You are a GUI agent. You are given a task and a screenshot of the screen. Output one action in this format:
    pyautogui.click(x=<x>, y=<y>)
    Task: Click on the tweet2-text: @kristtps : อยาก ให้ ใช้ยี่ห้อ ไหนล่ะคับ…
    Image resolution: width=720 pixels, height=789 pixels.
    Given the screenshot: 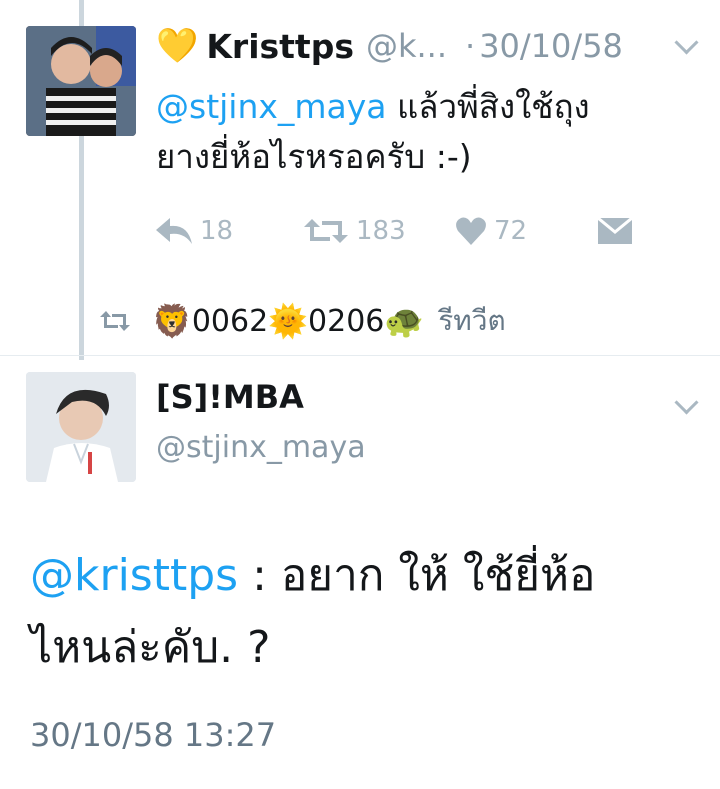 What is the action you would take?
    pyautogui.click(x=312, y=612)
    